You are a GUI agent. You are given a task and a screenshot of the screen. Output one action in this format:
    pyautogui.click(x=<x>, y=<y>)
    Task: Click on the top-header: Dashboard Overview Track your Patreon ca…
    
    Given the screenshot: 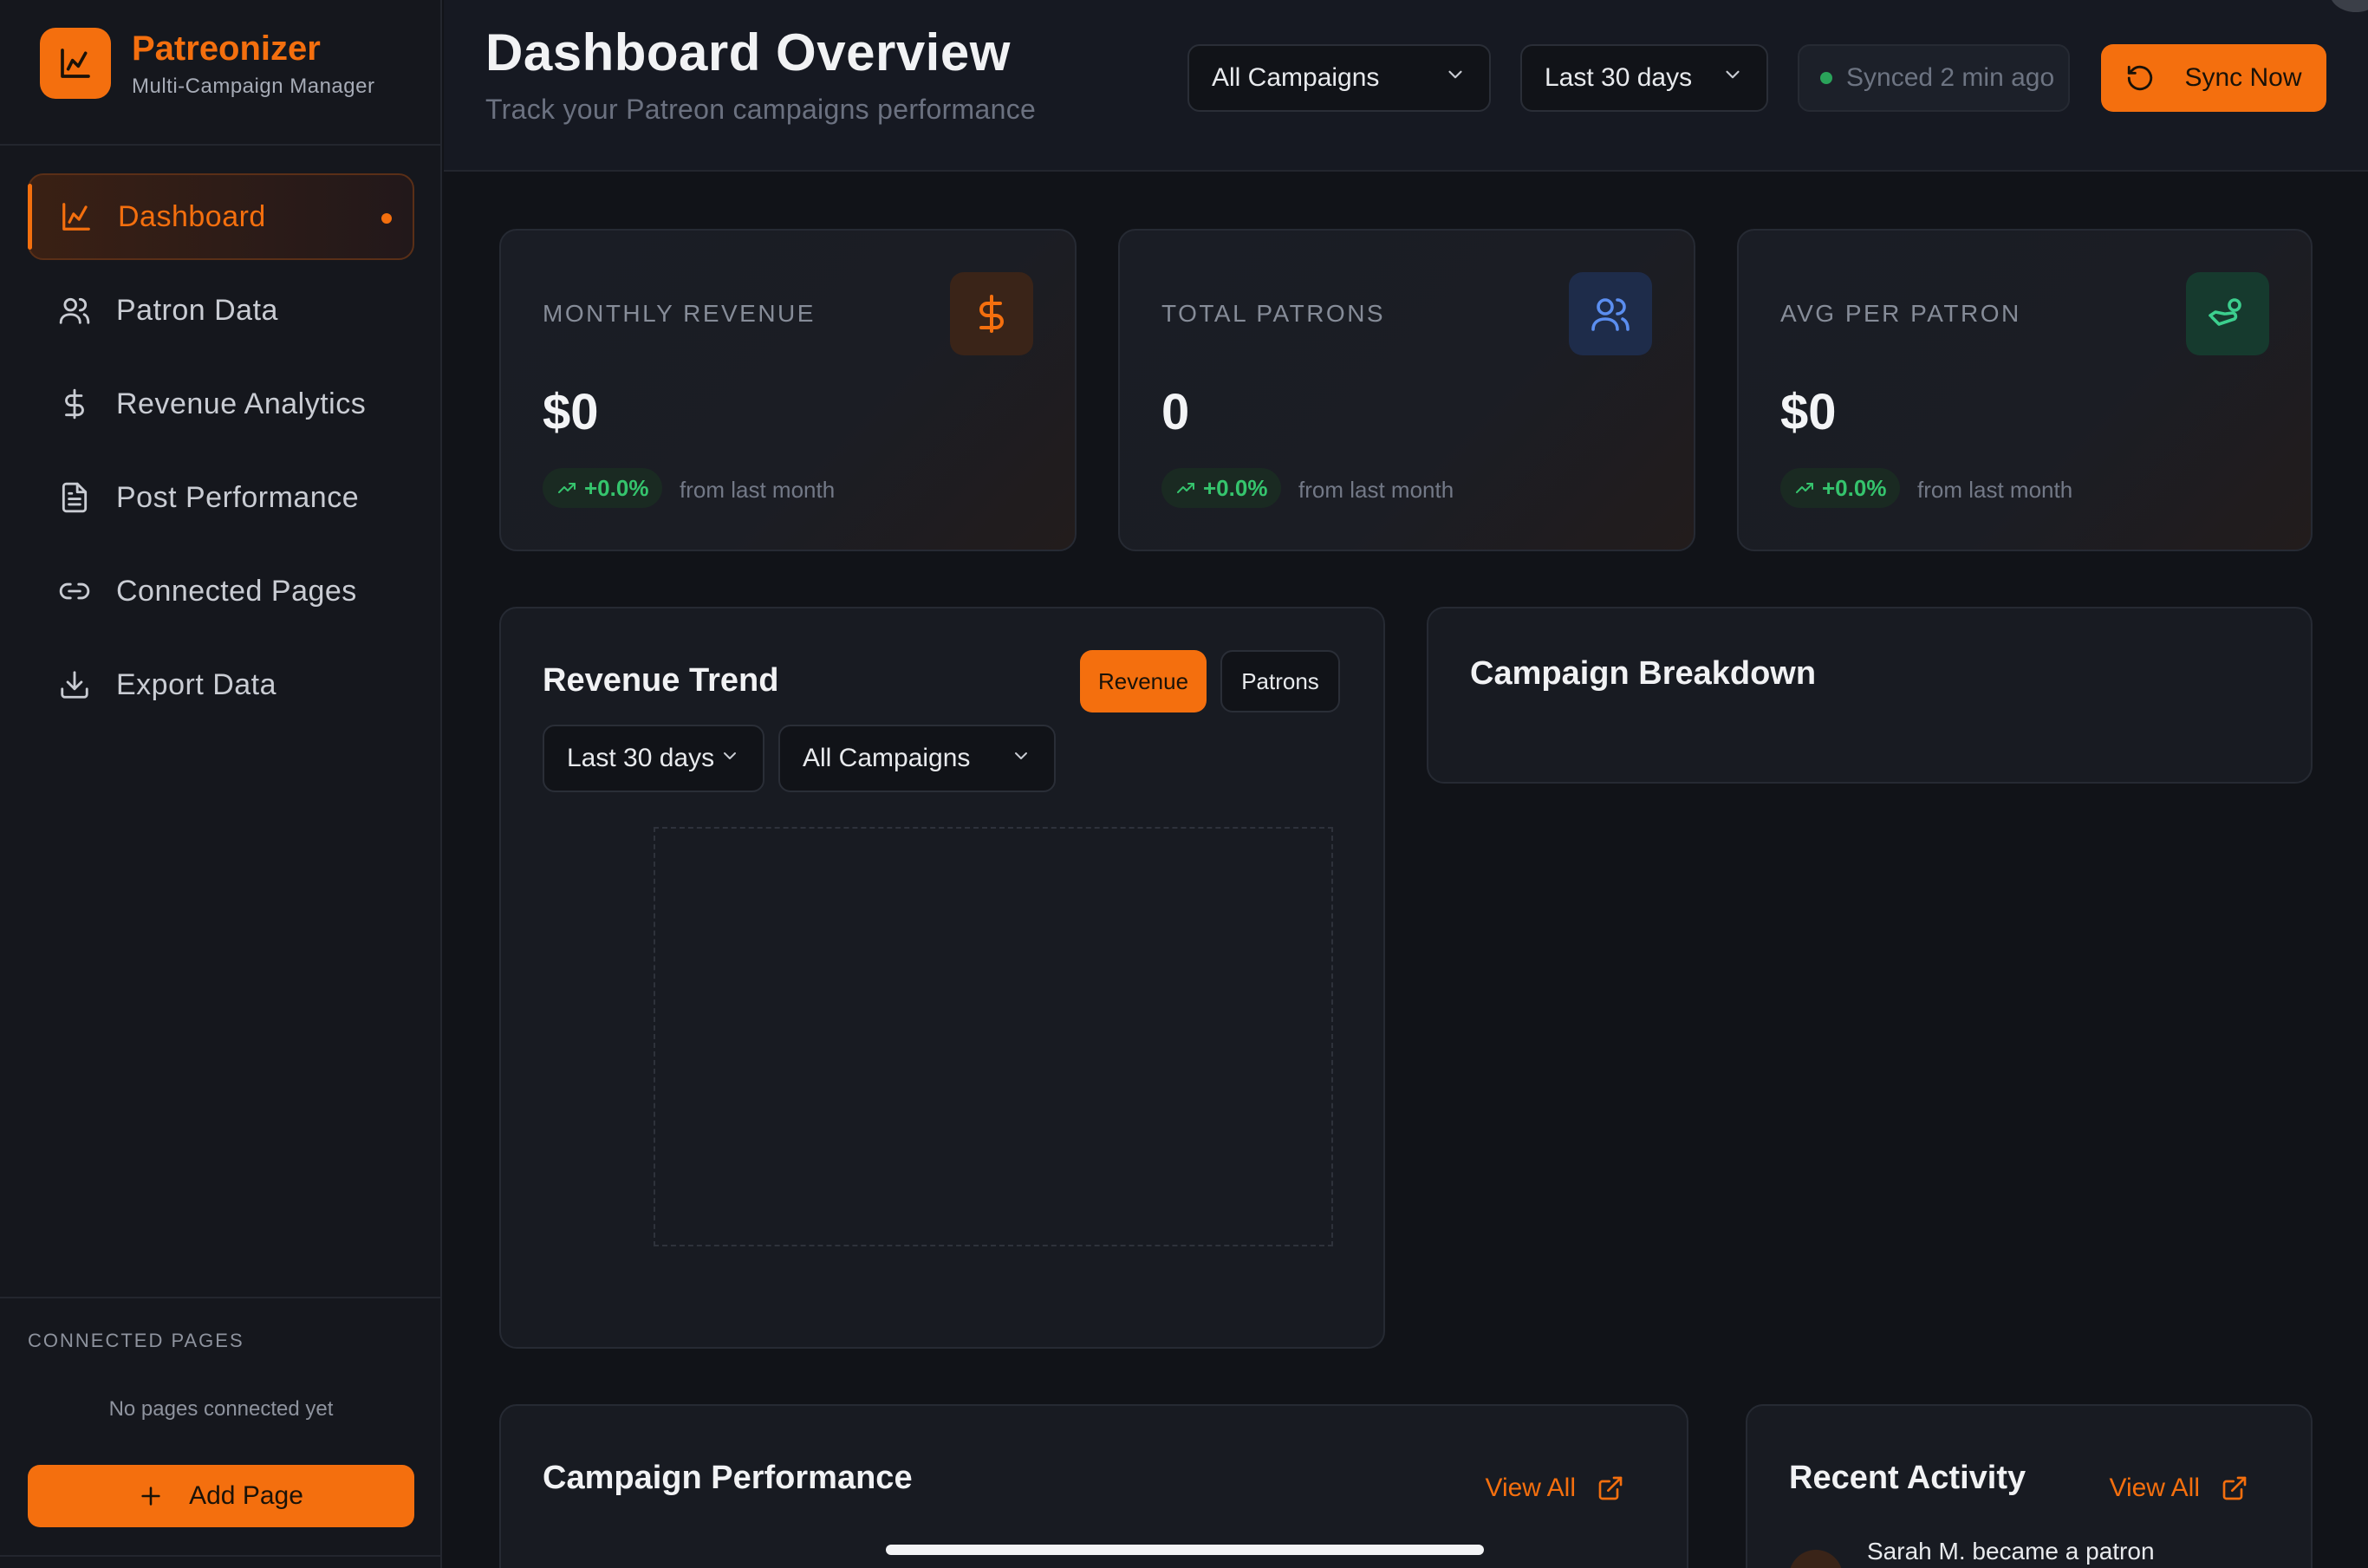 What is the action you would take?
    pyautogui.click(x=1406, y=86)
    